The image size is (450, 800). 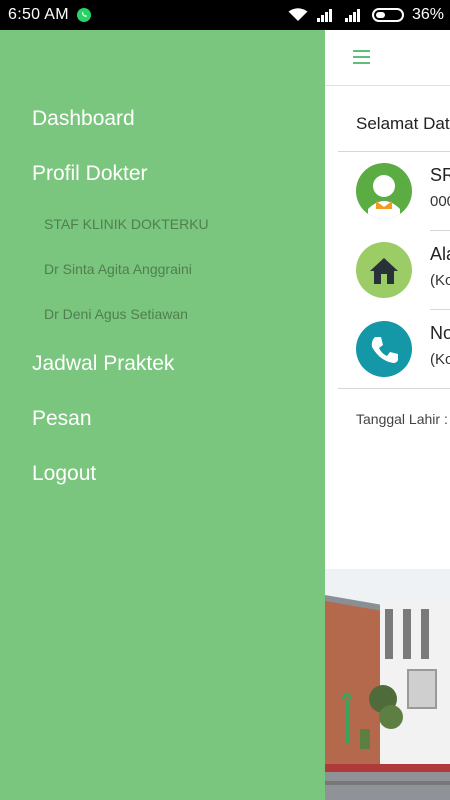 I want to click on phone-icon, so click(x=384, y=349).